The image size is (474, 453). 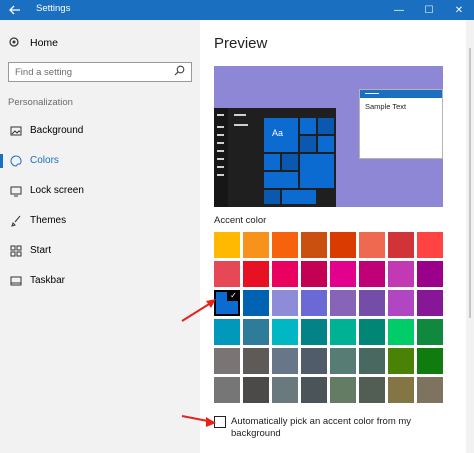 I want to click on search-icon, so click(x=179, y=72).